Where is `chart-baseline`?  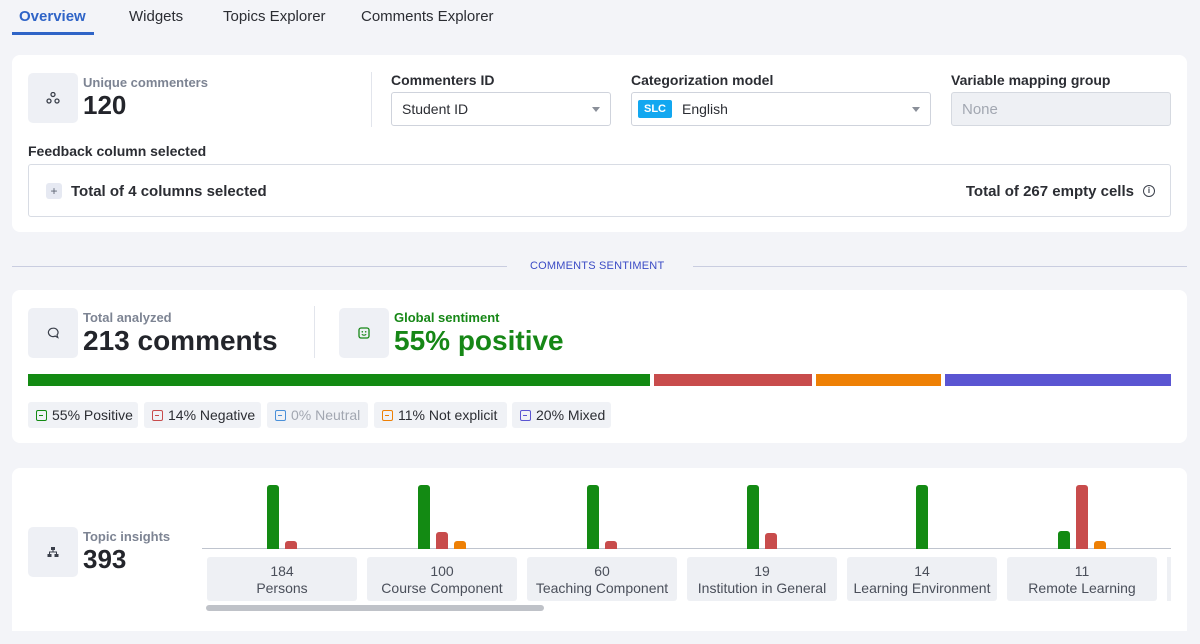
chart-baseline is located at coordinates (686, 548).